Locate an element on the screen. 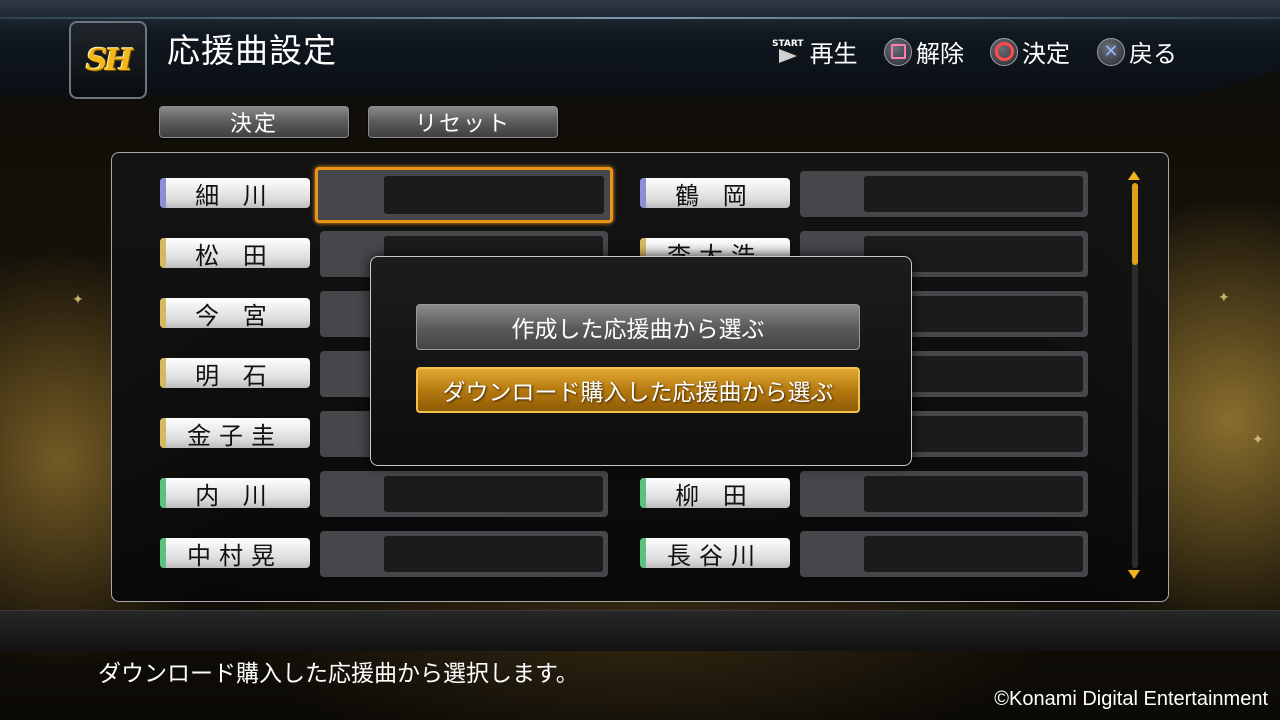 The height and width of the screenshot is (720, 1280). reset-button: リセット is located at coordinates (463, 122).